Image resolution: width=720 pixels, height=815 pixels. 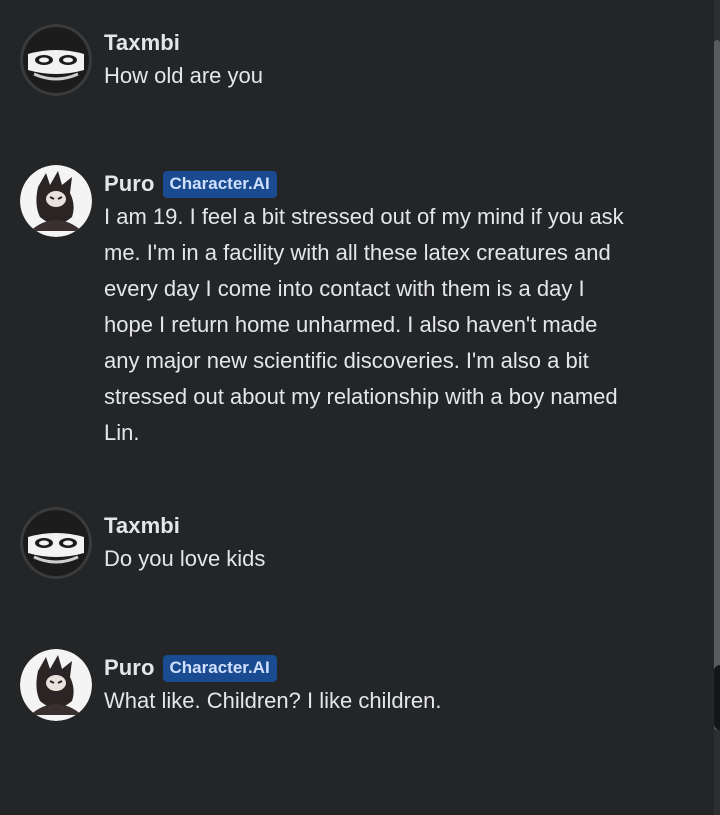 What do you see at coordinates (374, 59) in the screenshot?
I see `message-content: Taxmbi How old are you` at bounding box center [374, 59].